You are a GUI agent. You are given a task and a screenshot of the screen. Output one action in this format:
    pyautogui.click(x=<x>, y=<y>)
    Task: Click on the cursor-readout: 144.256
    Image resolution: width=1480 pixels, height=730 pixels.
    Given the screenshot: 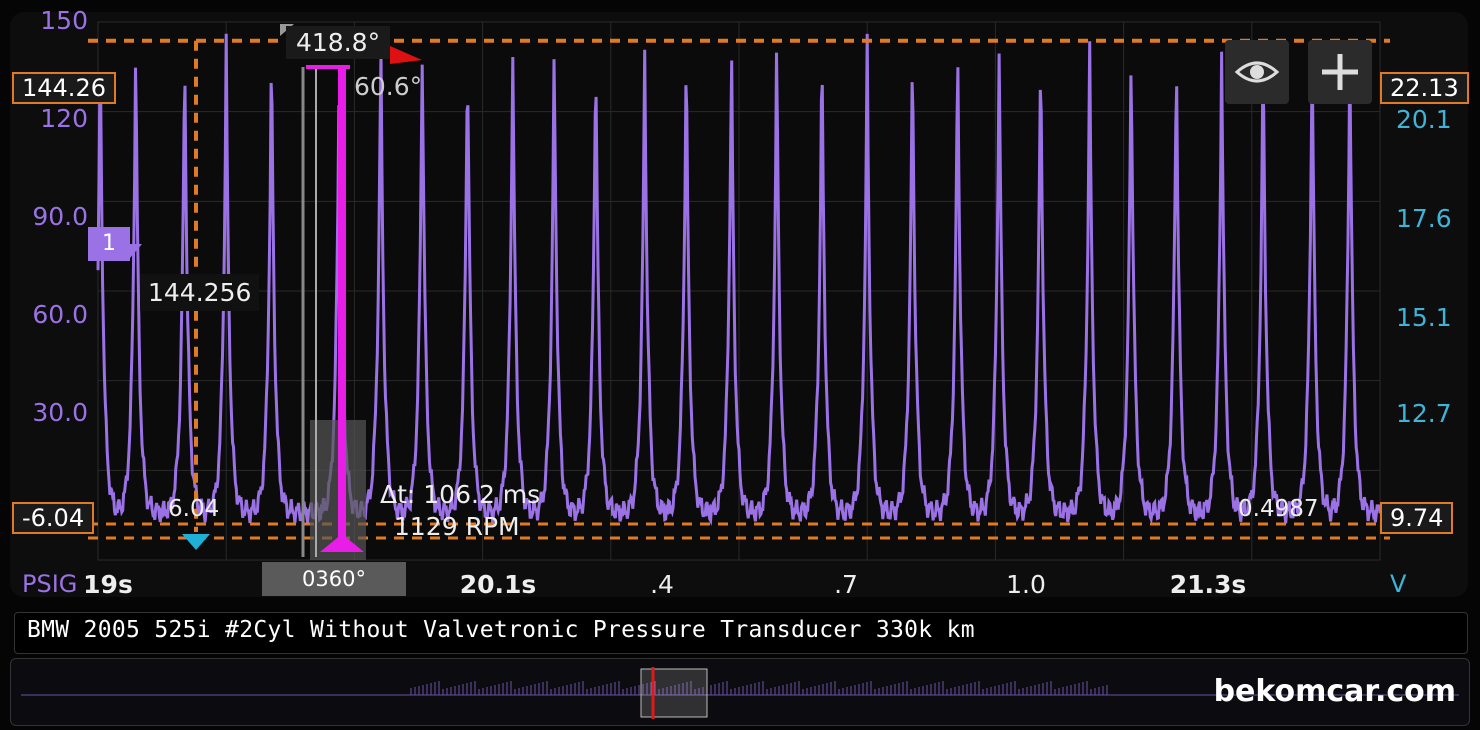 What is the action you would take?
    pyautogui.click(x=200, y=292)
    